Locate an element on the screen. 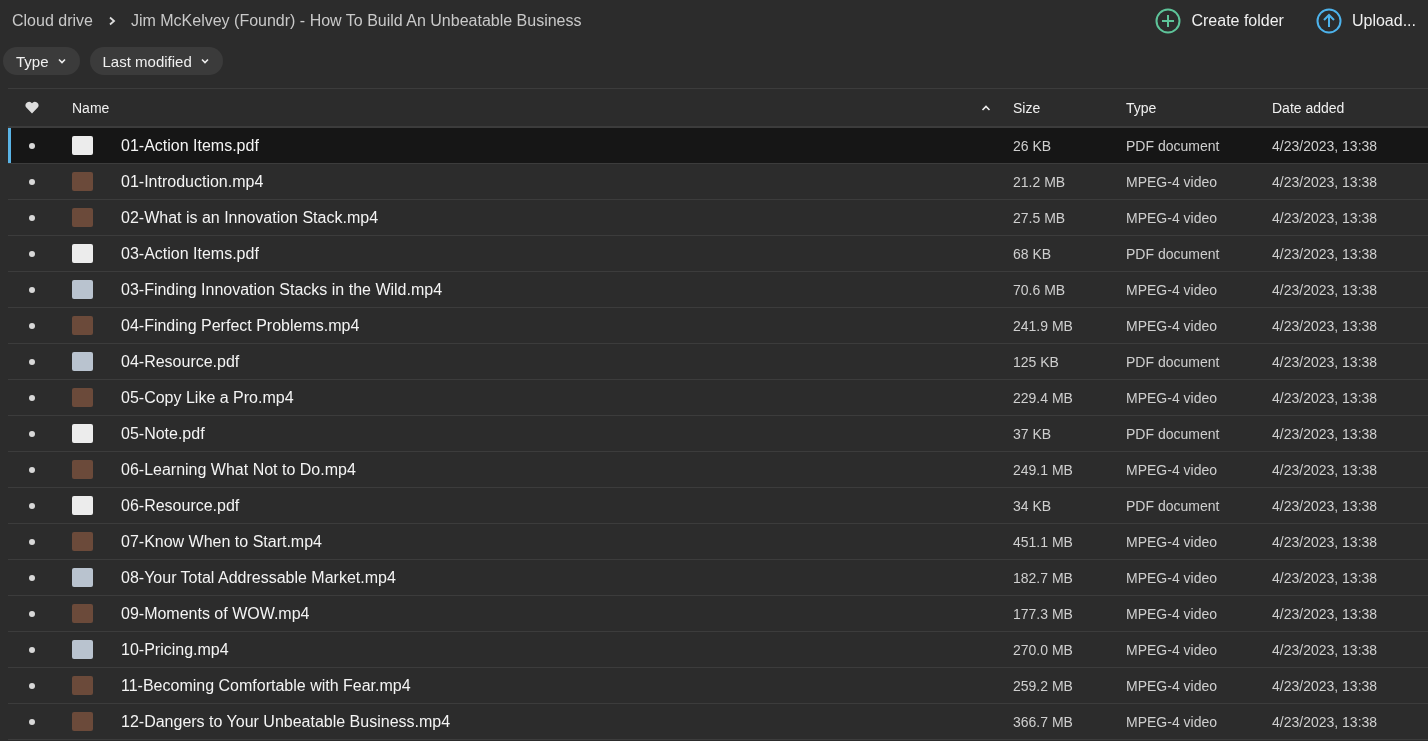 The height and width of the screenshot is (741, 1428). file-name: 11-Becoming Comfortable with Fear.mp4 is located at coordinates (266, 685).